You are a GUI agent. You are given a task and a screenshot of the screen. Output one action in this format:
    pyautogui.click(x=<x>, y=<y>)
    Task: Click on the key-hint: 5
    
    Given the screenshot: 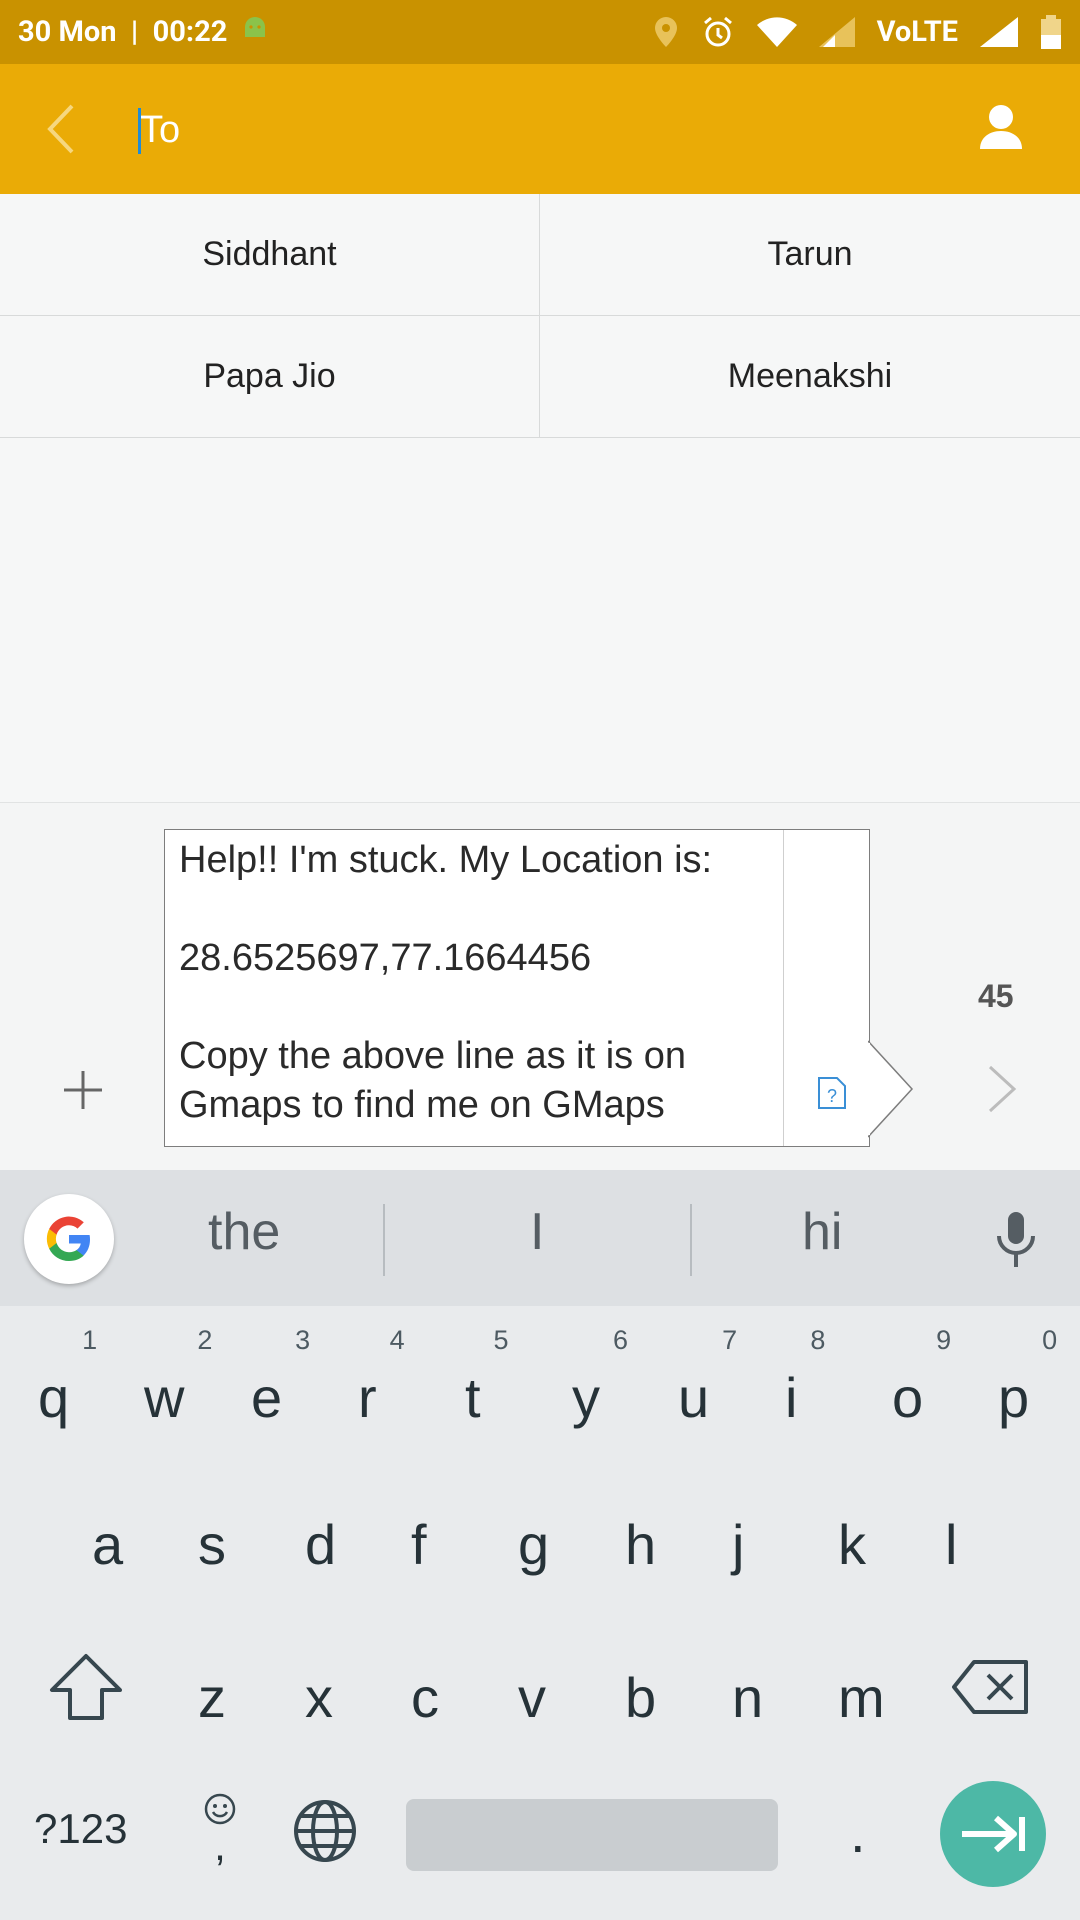 What is the action you would take?
    pyautogui.click(x=501, y=1340)
    